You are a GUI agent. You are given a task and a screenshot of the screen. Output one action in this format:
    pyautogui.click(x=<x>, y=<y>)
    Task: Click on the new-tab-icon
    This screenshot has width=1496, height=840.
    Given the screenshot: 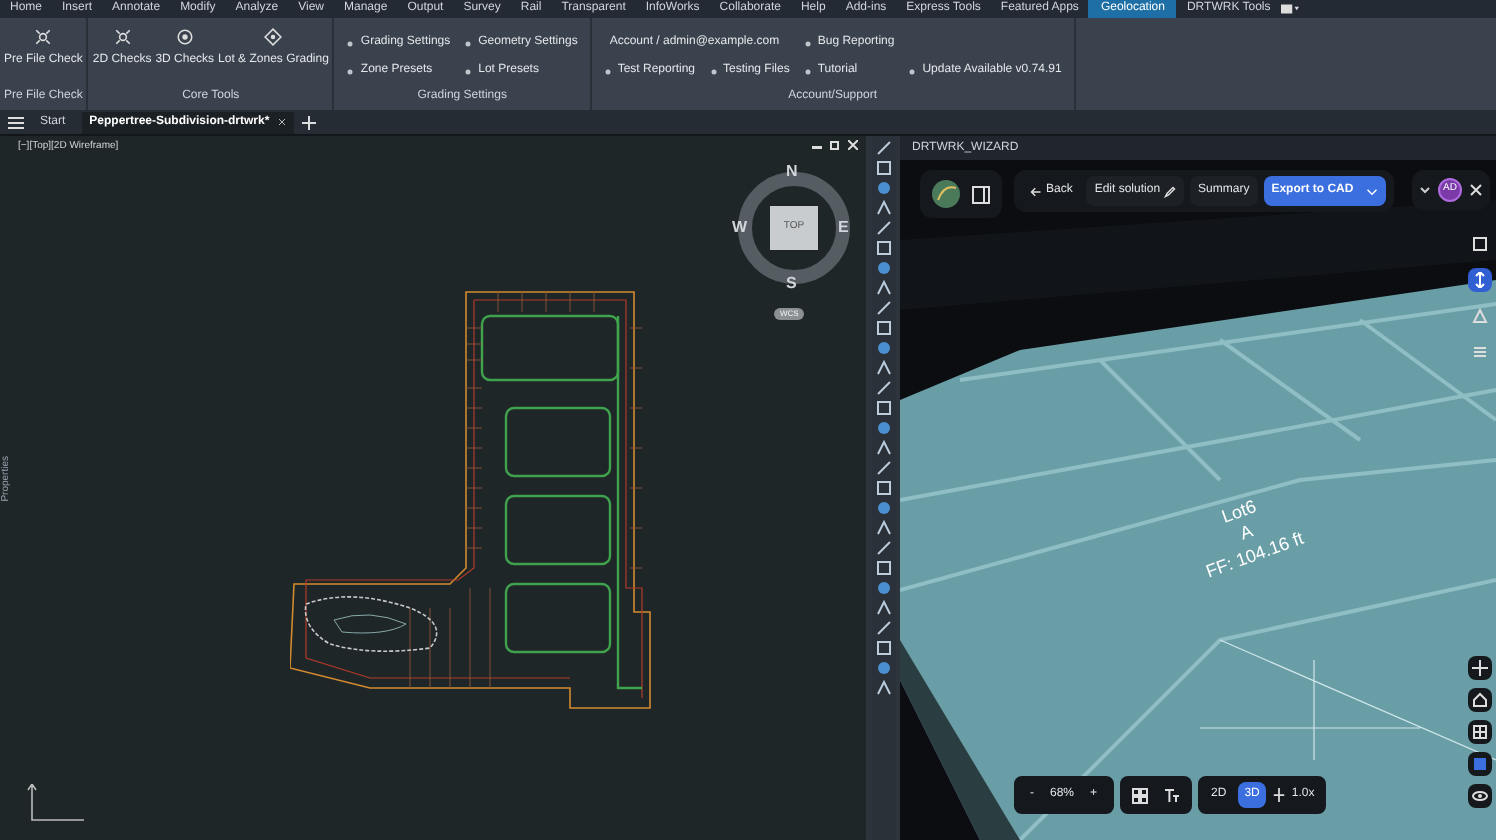 What is the action you would take?
    pyautogui.click(x=308, y=122)
    